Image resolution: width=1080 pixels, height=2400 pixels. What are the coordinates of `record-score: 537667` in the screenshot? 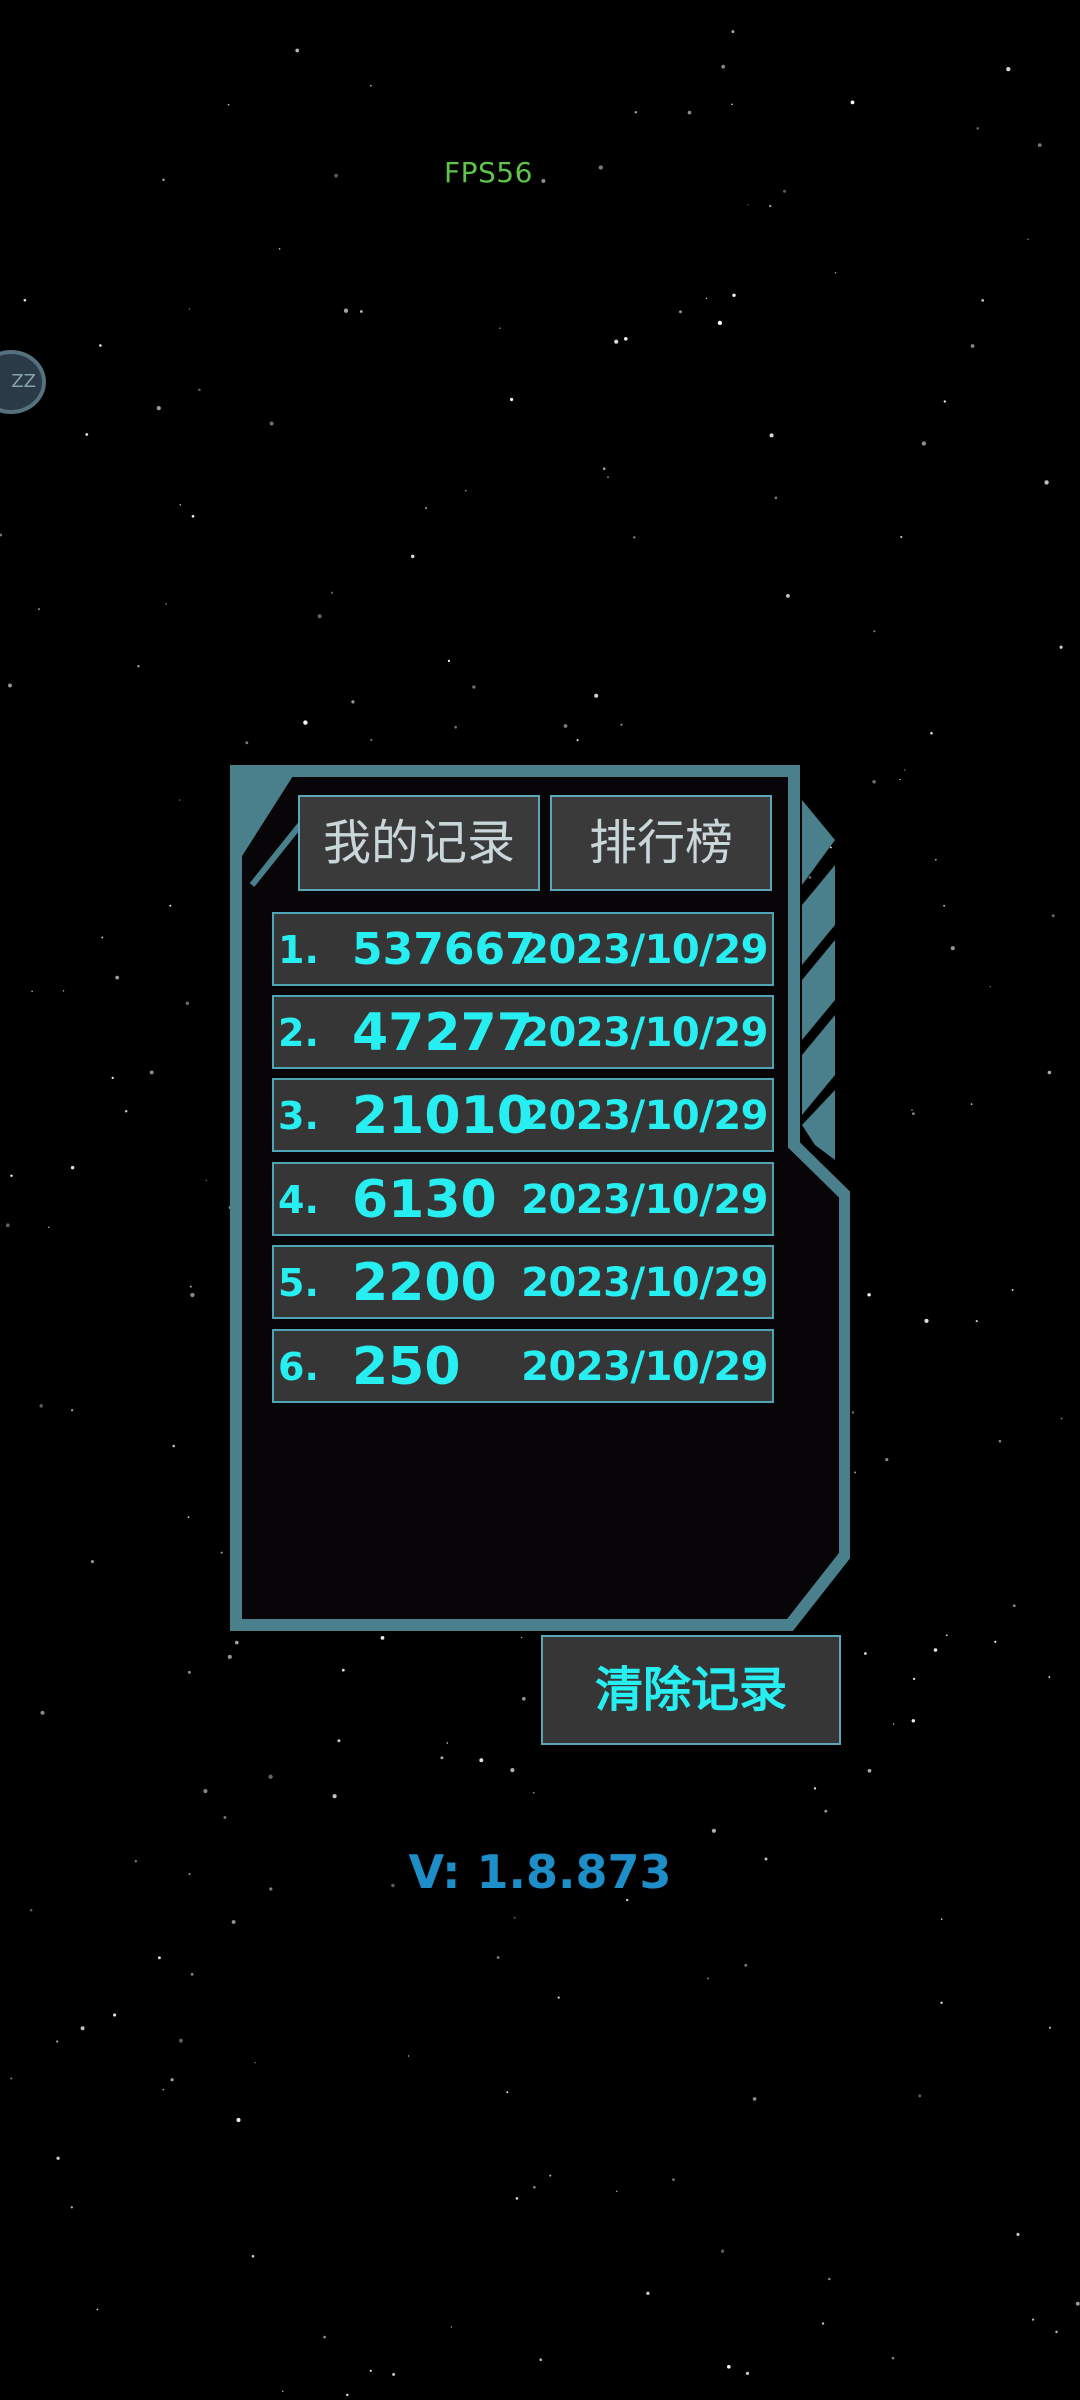 It's located at (444, 949).